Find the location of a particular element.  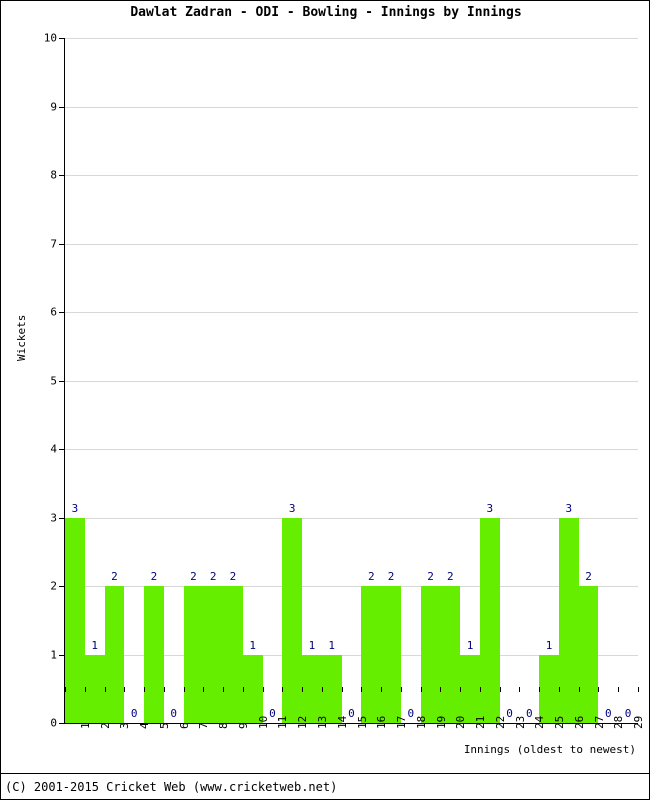

y-axis-title: Wickets is located at coordinates (21, 337).